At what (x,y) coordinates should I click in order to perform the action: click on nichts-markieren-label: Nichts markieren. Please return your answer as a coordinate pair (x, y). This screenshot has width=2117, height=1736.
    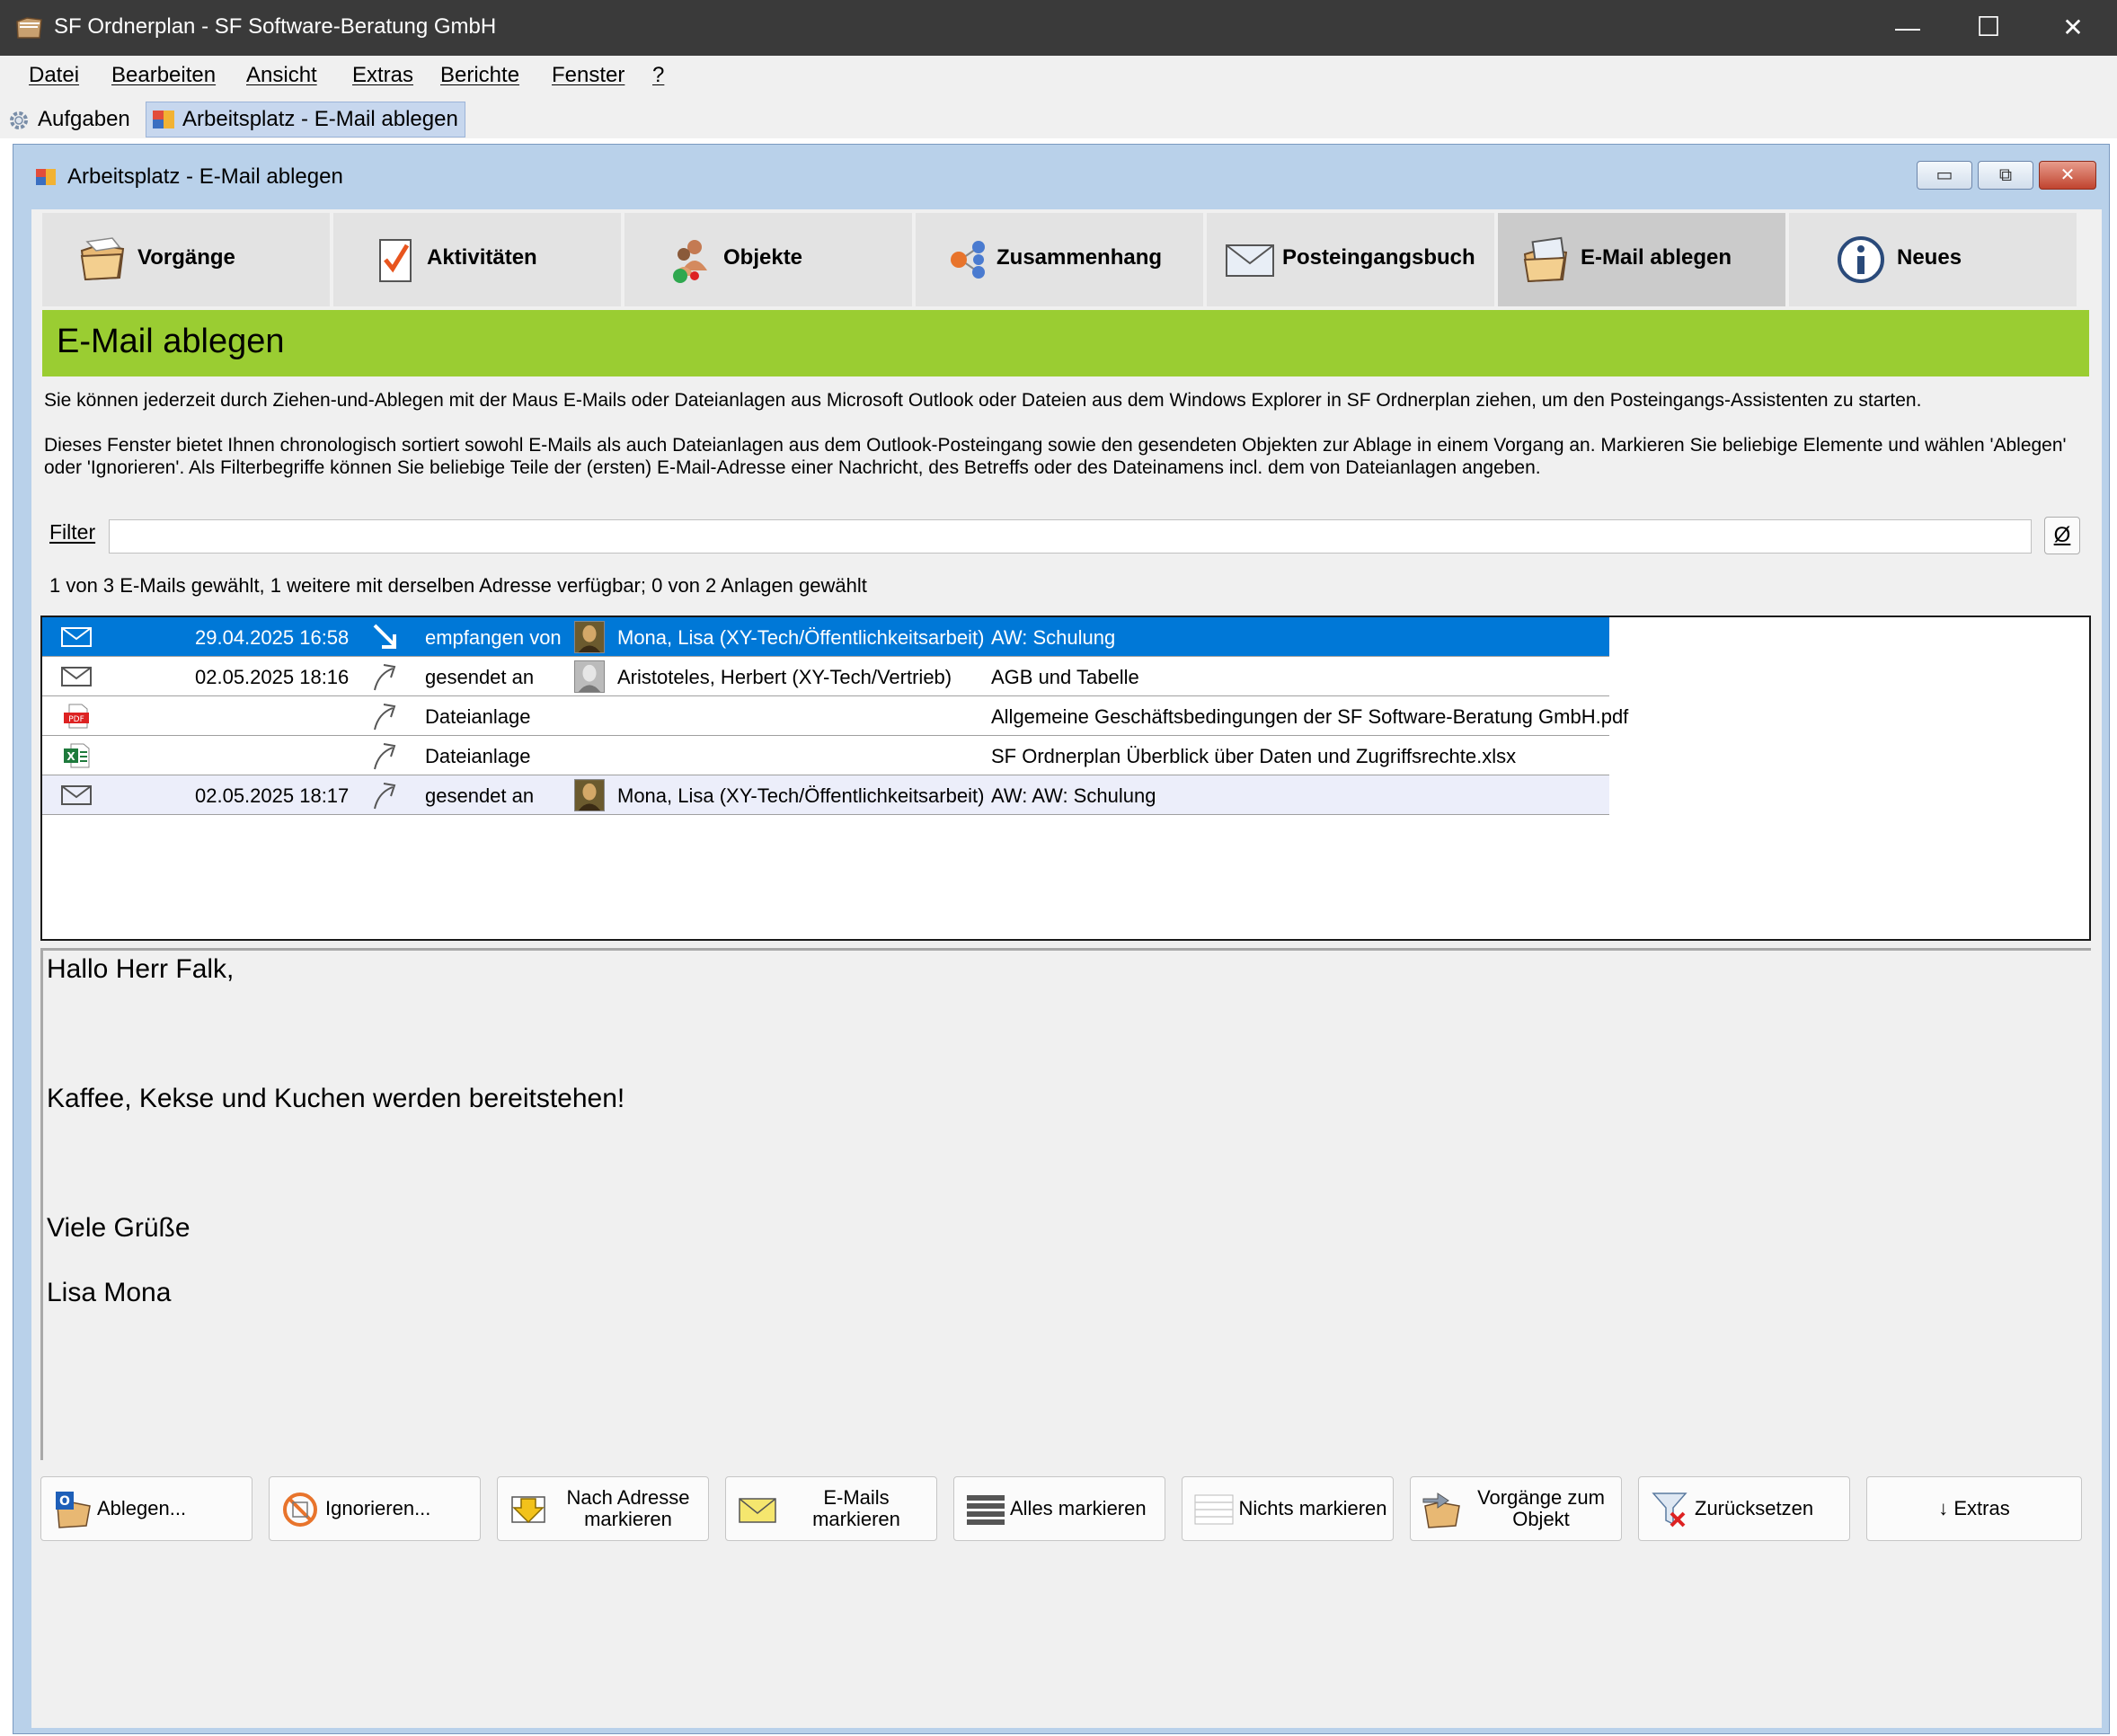
    Looking at the image, I should click on (1312, 1508).